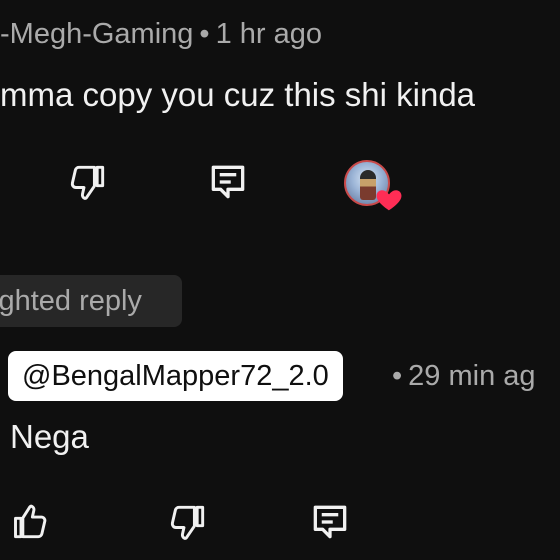  What do you see at coordinates (49, 436) in the screenshot?
I see `reply-text: Nega` at bounding box center [49, 436].